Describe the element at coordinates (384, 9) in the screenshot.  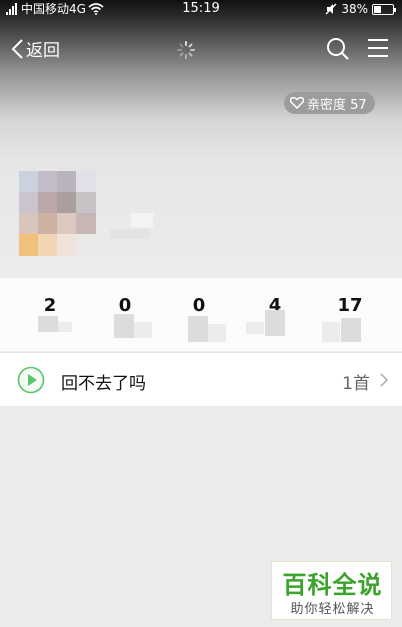
I see `battery-icon` at that location.